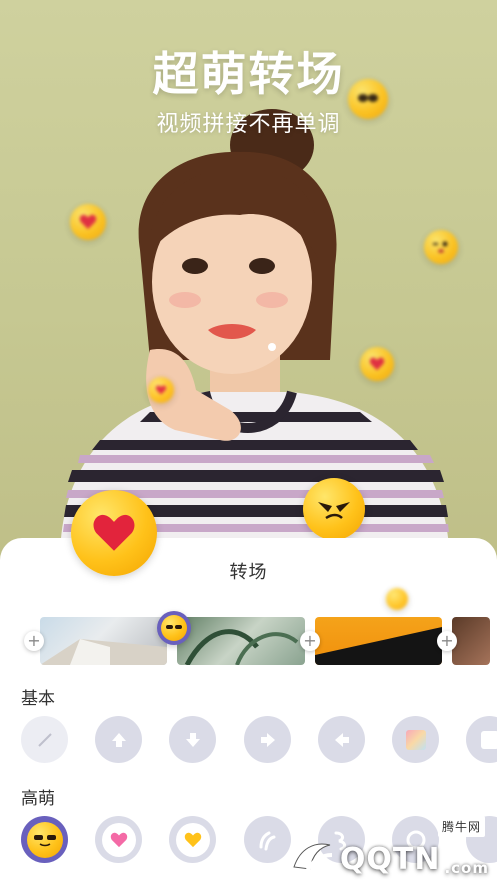 The height and width of the screenshot is (883, 497). I want to click on square-icon, so click(488, 739).